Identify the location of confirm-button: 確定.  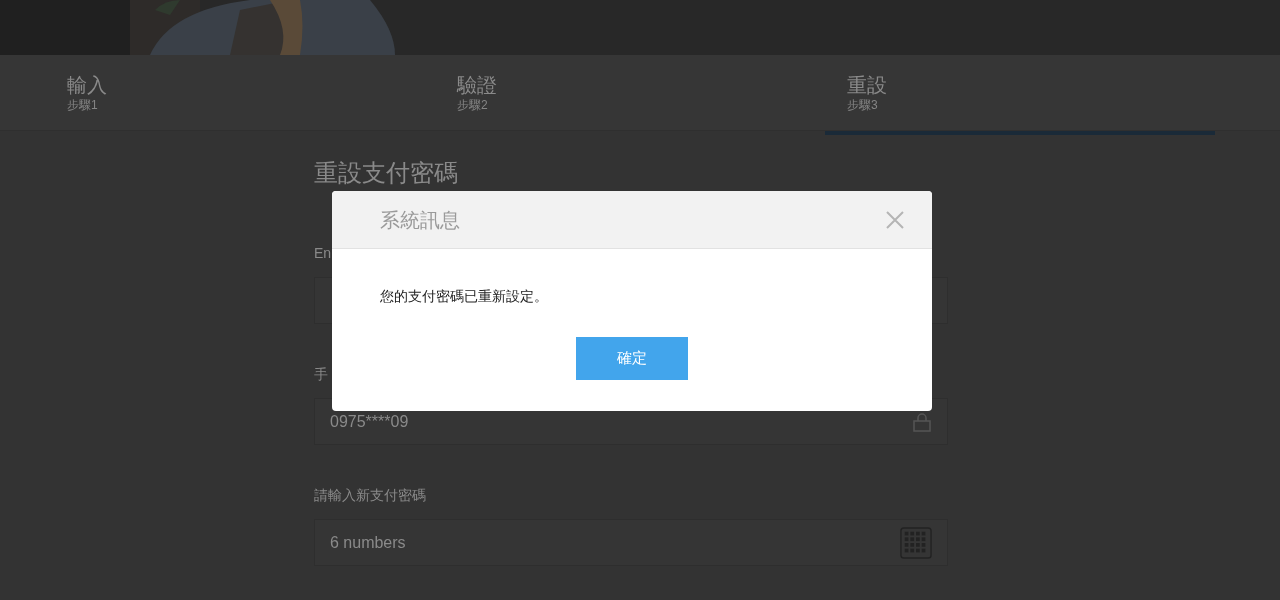
(632, 358).